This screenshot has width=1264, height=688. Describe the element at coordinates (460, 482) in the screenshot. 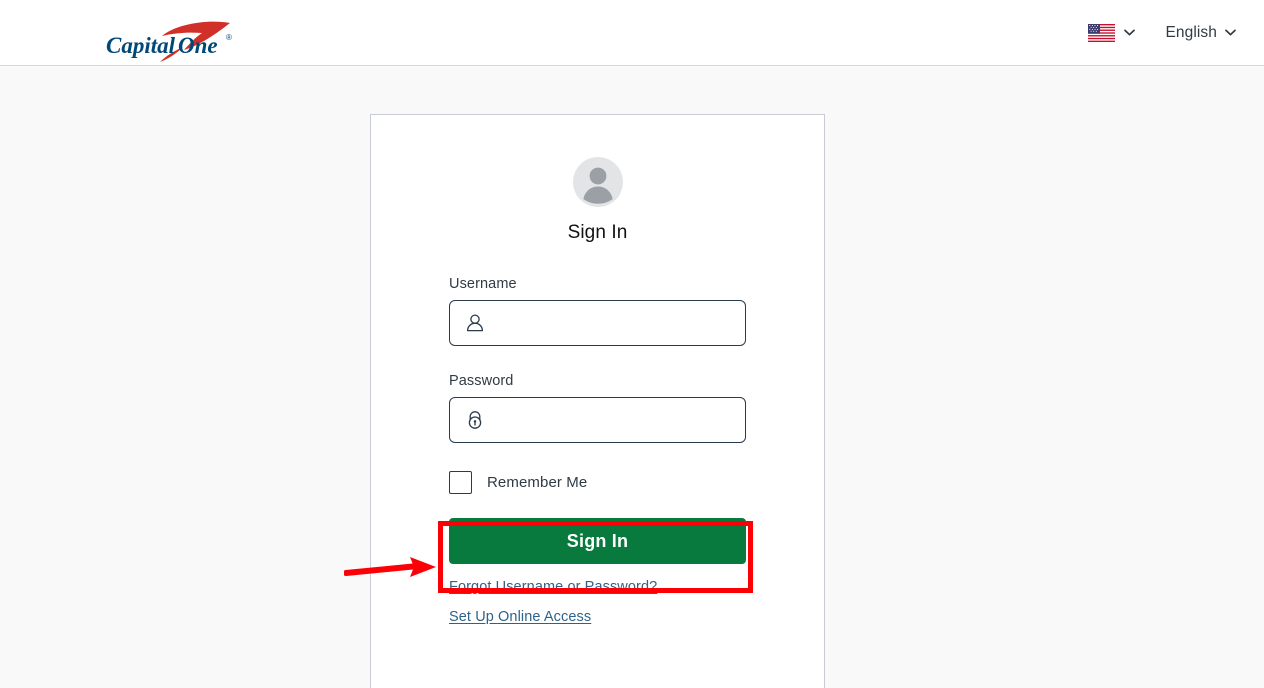

I see `remember-me-checkbox` at that location.